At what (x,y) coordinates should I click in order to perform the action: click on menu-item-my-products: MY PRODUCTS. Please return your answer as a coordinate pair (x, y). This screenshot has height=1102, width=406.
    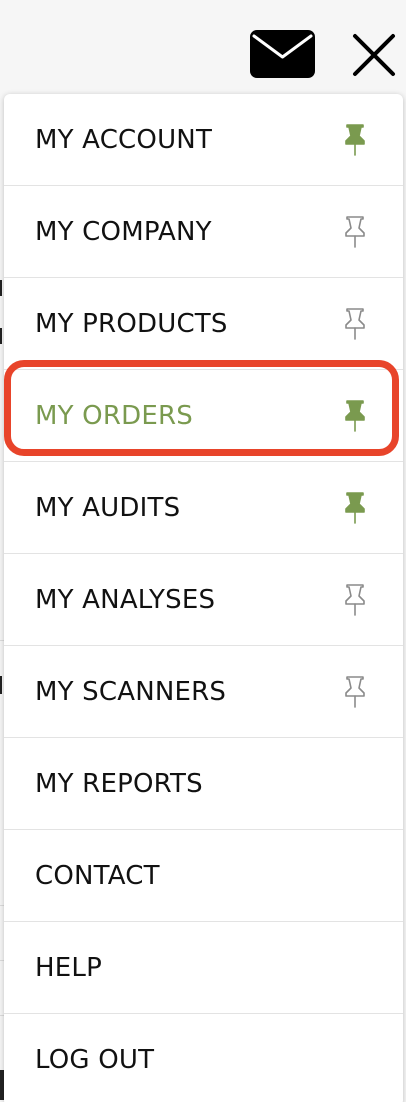
    Looking at the image, I should click on (203, 324).